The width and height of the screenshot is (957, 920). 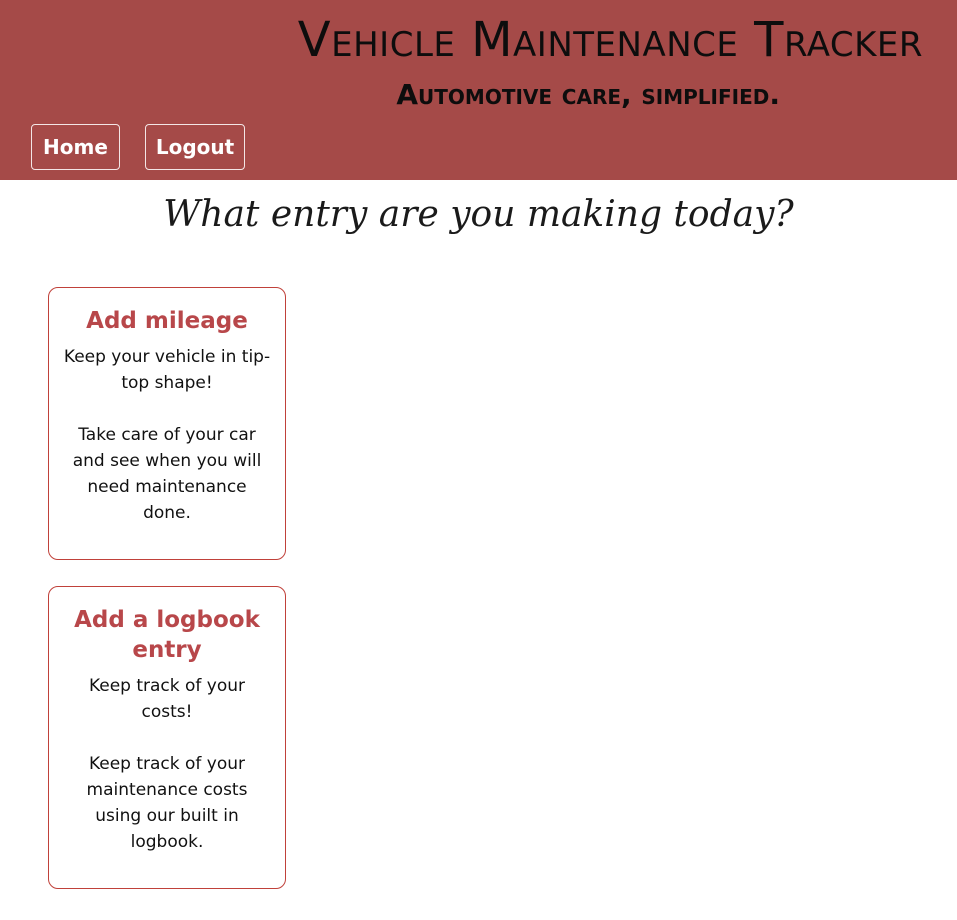 I want to click on site-tagline: Automotive care, simplified., so click(x=588, y=94).